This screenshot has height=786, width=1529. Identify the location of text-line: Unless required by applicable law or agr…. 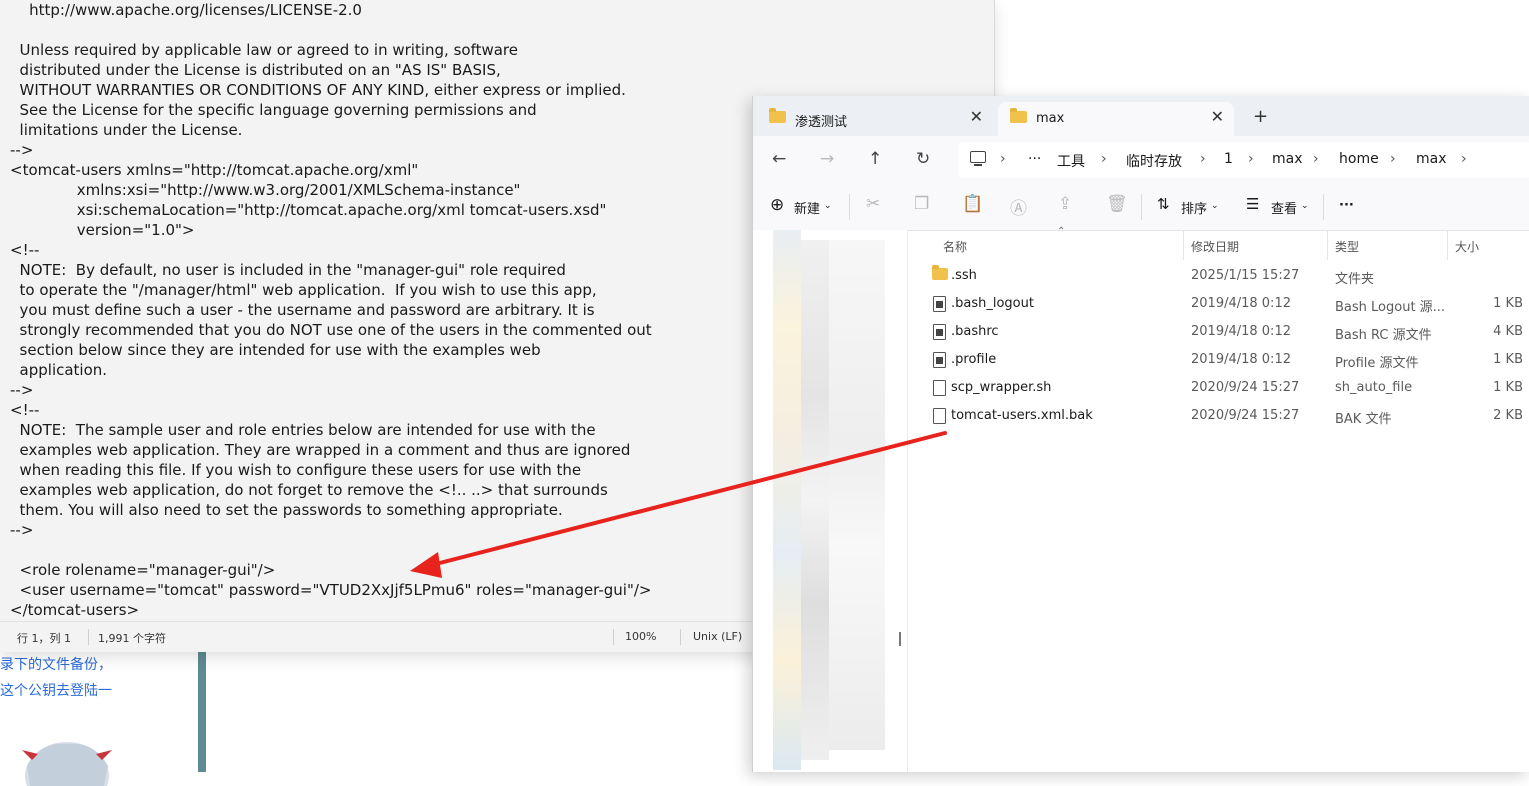
(264, 50).